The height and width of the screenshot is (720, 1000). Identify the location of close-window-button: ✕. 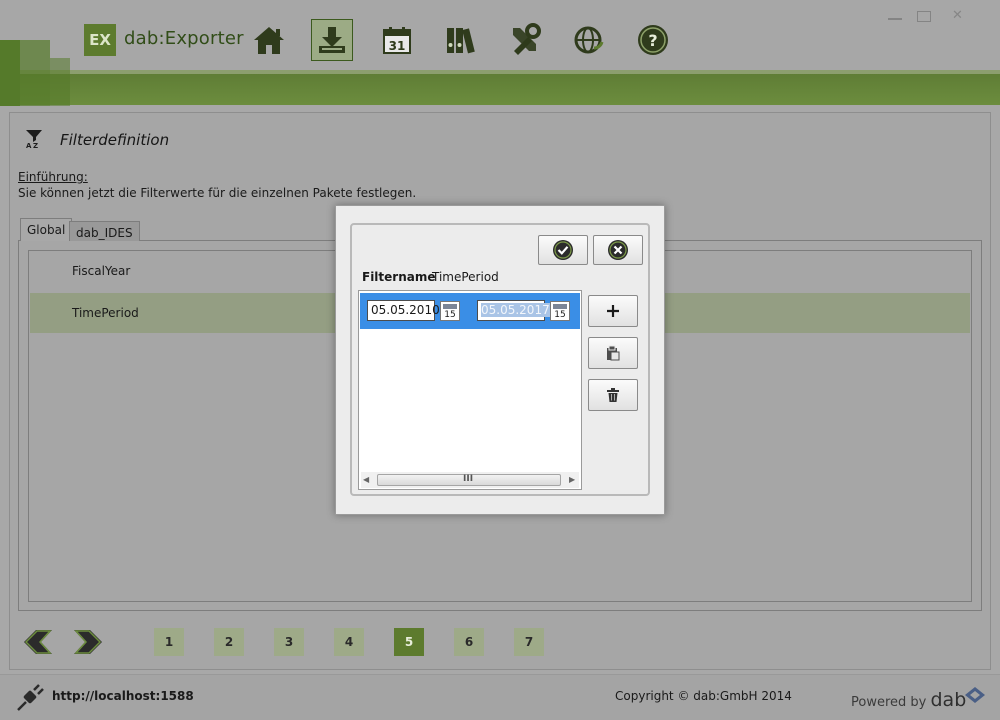
(957, 15).